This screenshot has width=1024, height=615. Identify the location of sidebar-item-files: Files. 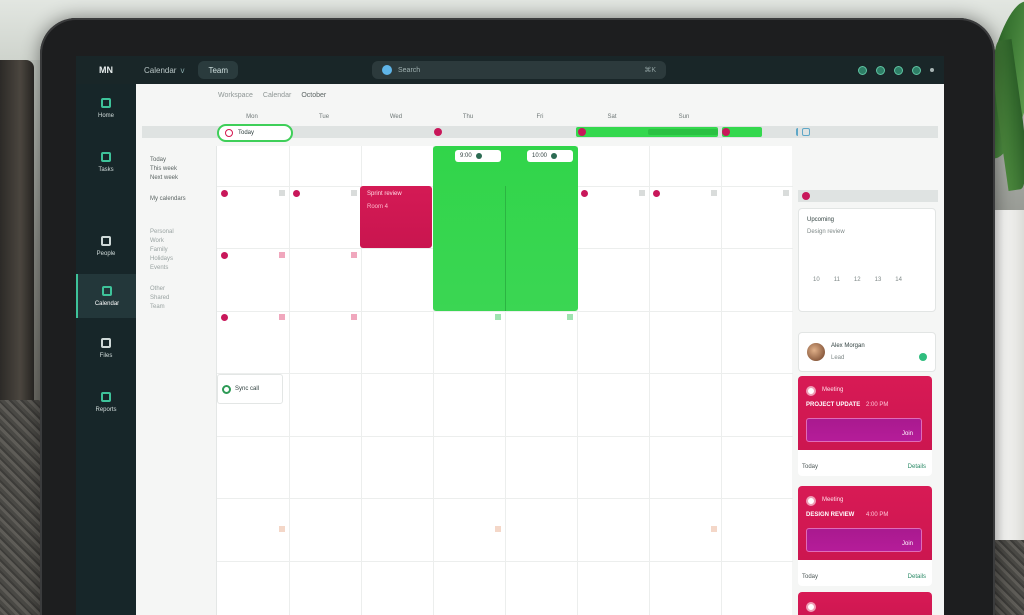
(106, 348).